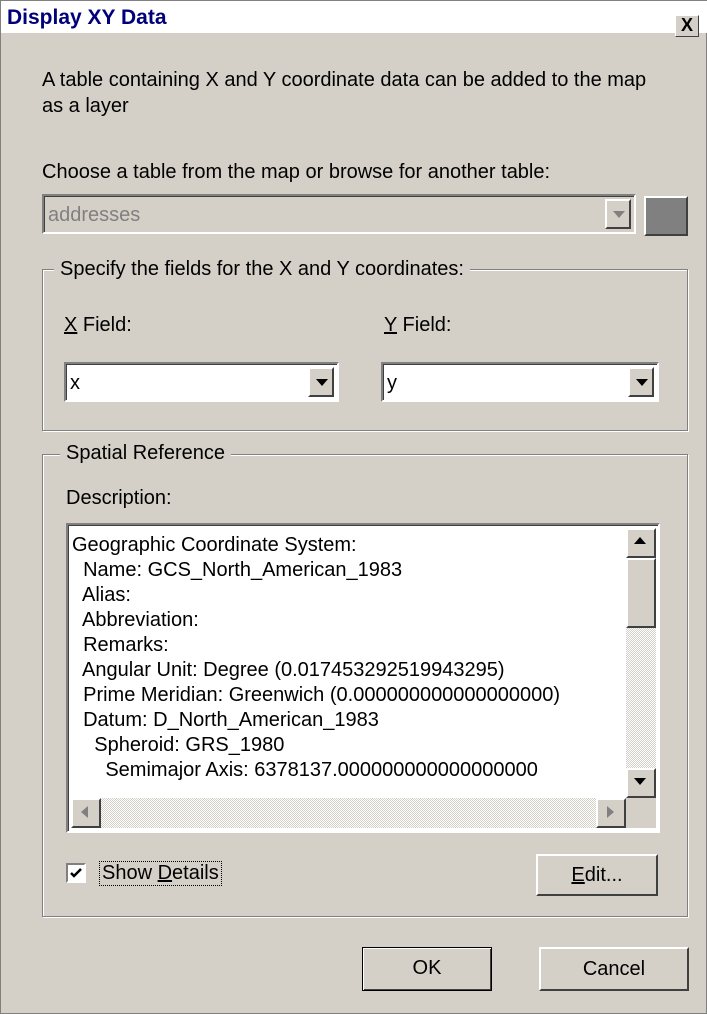  What do you see at coordinates (135, 620) in the screenshot?
I see `description-line: Abbreviation:` at bounding box center [135, 620].